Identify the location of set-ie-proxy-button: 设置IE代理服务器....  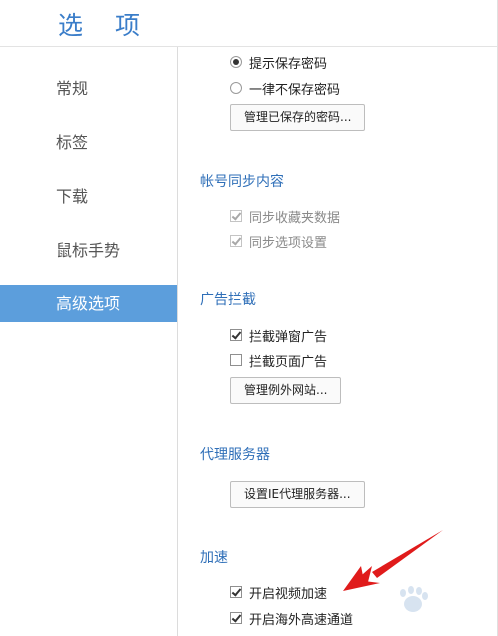
(297, 494).